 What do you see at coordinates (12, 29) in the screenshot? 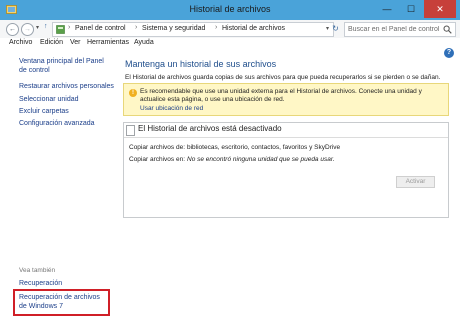
I see `back-button: ←` at bounding box center [12, 29].